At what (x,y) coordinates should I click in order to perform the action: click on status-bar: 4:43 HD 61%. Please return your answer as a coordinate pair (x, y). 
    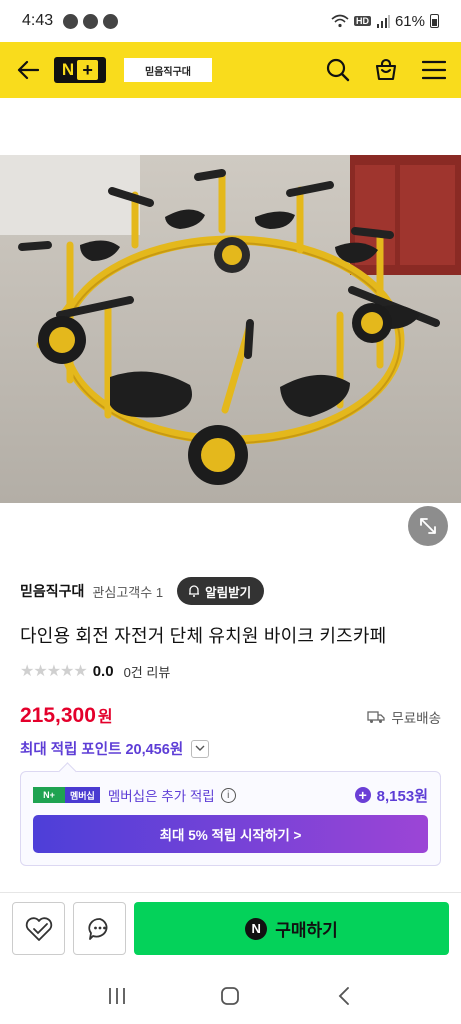
    Looking at the image, I should click on (230, 21).